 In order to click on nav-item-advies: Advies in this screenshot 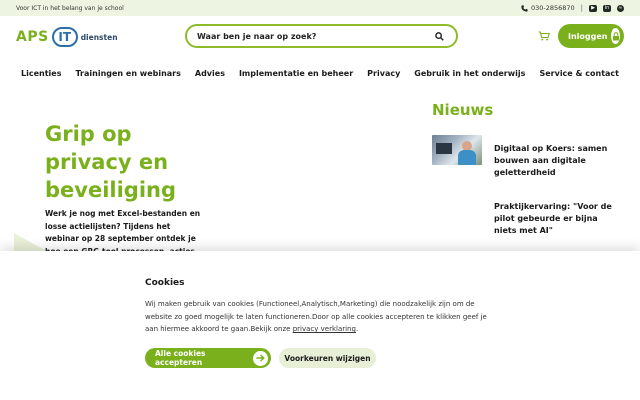, I will do `click(210, 73)`.